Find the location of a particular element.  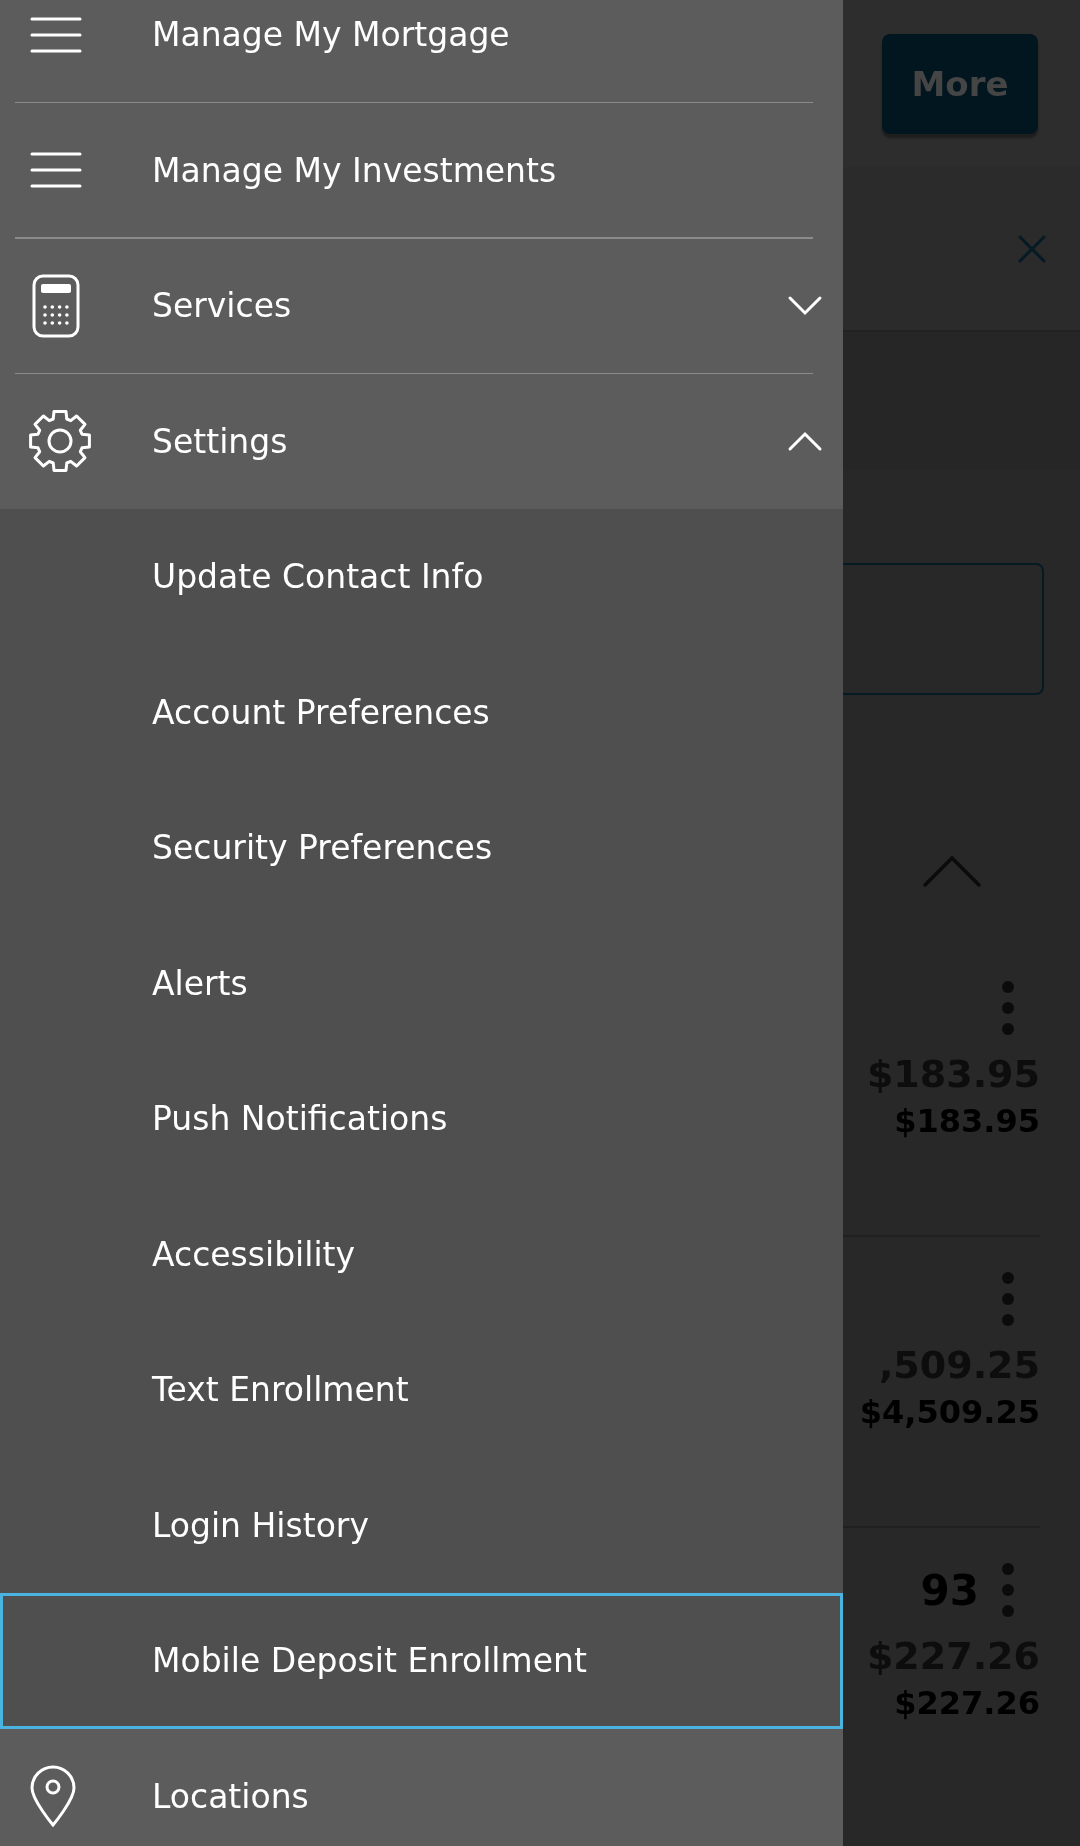

submenu-item: Alerts is located at coordinates (421, 983).